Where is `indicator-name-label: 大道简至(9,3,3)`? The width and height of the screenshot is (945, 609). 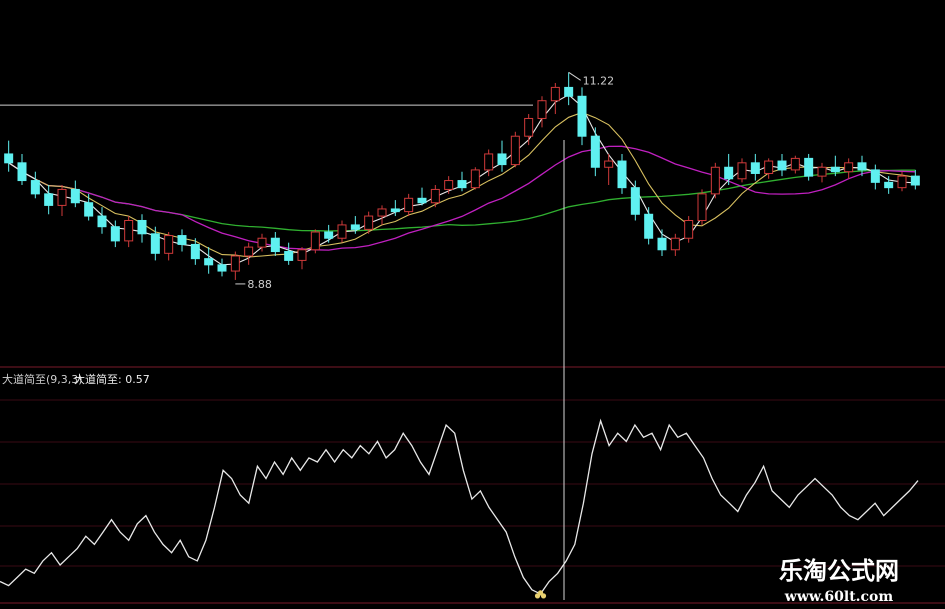
indicator-name-label: 大道简至(9,3,3) is located at coordinates (42, 379).